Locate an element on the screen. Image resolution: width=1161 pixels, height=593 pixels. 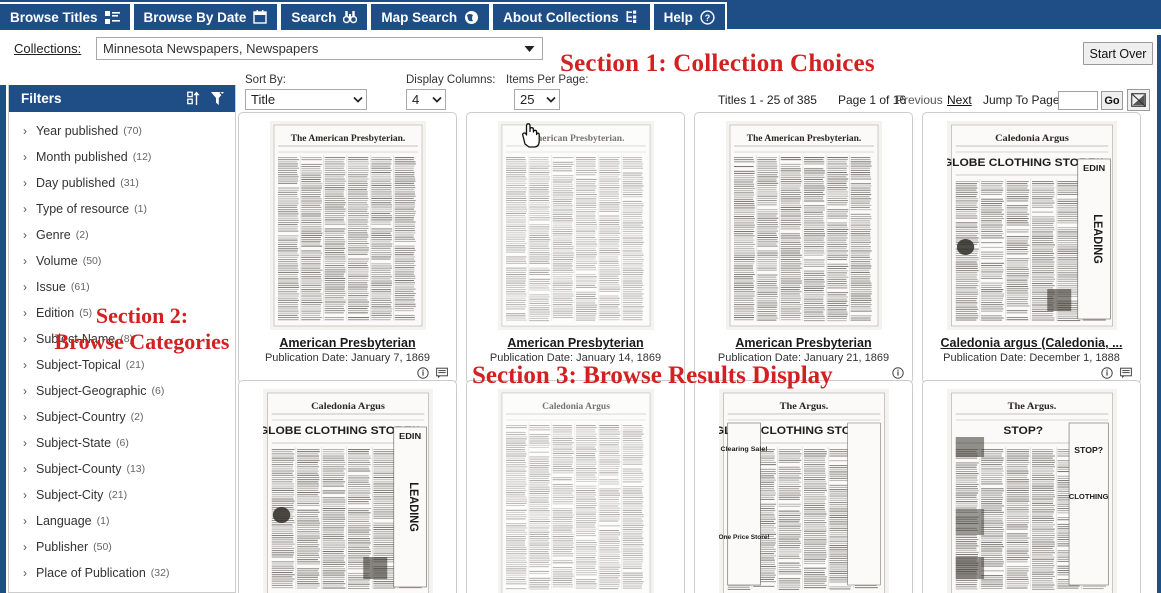
filter-row: › Genre (2) is located at coordinates (122, 235).